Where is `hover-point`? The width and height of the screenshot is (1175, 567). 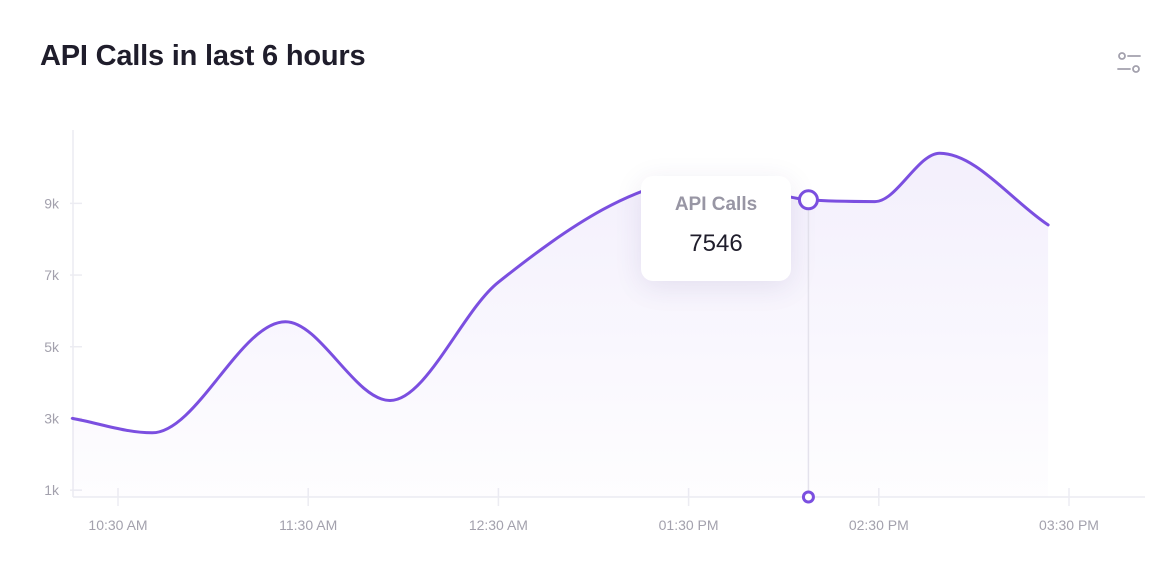
hover-point is located at coordinates (808, 200).